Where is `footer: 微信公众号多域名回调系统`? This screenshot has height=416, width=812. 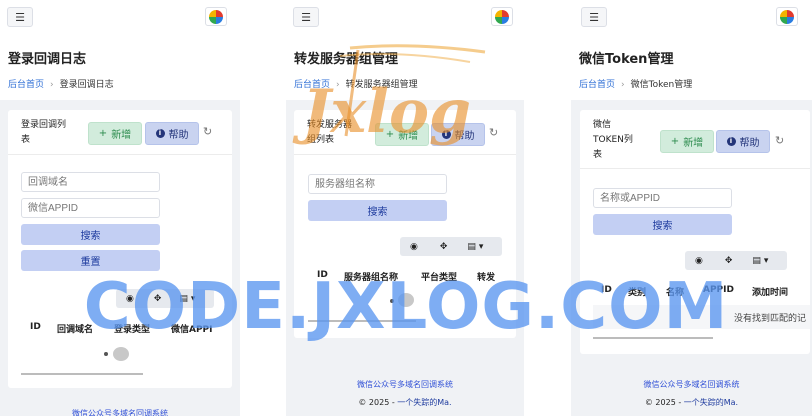
footer: 微信公众号多域名回调系统 is located at coordinates (120, 412).